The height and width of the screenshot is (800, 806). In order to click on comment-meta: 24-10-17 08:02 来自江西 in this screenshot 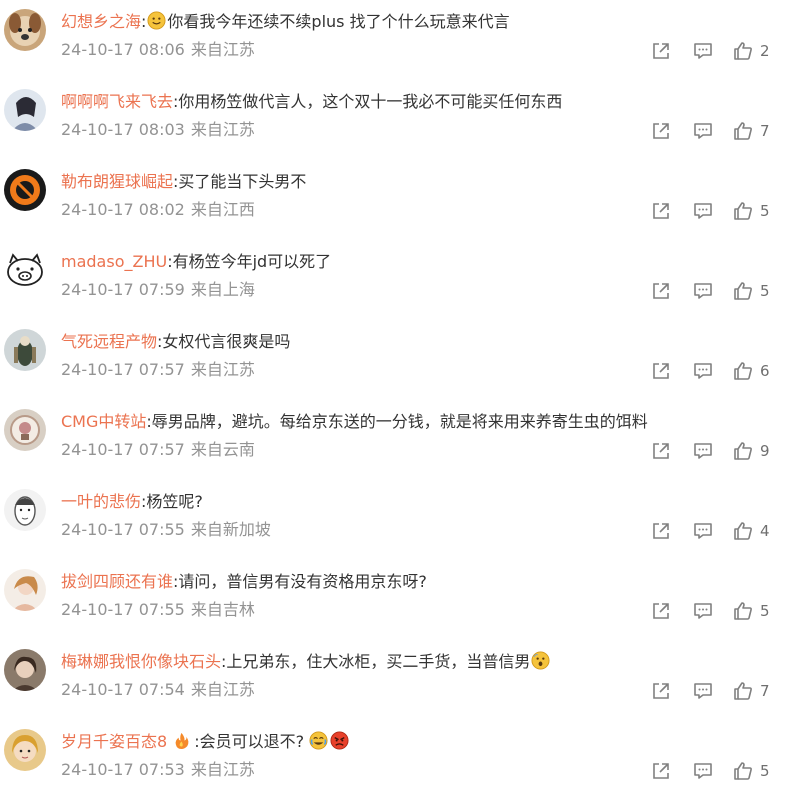, I will do `click(158, 210)`.